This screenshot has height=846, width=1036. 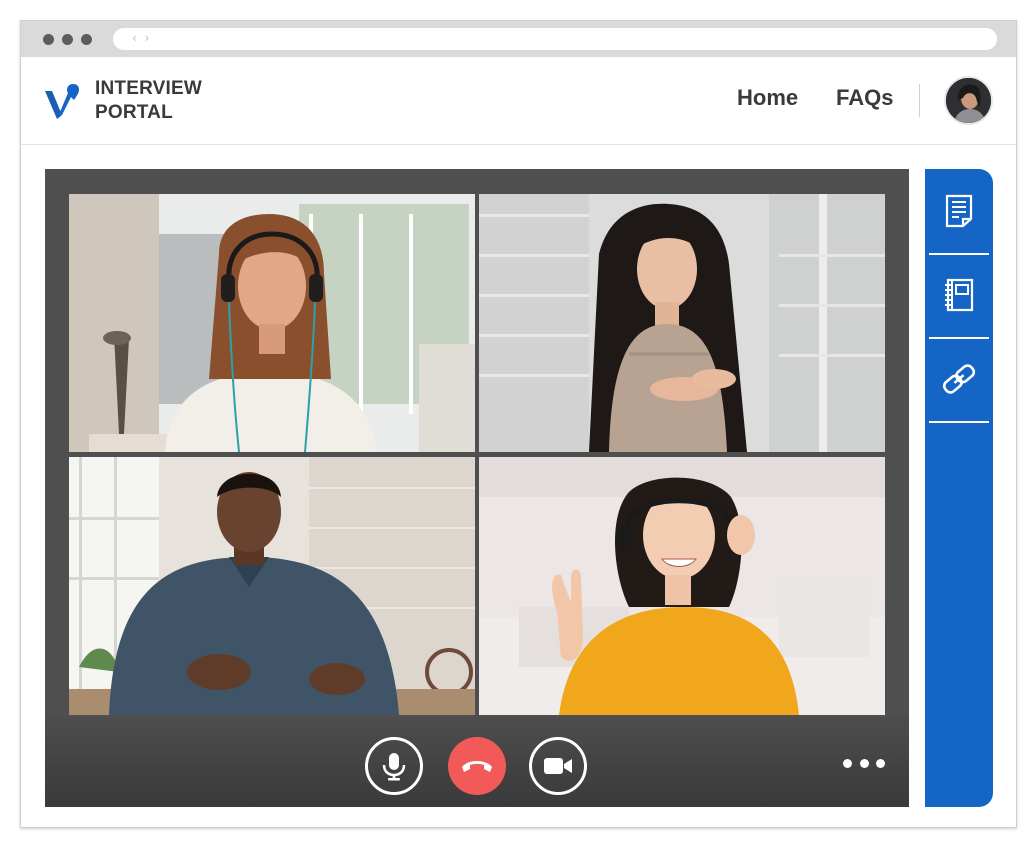 I want to click on notebook-icon, so click(x=959, y=295).